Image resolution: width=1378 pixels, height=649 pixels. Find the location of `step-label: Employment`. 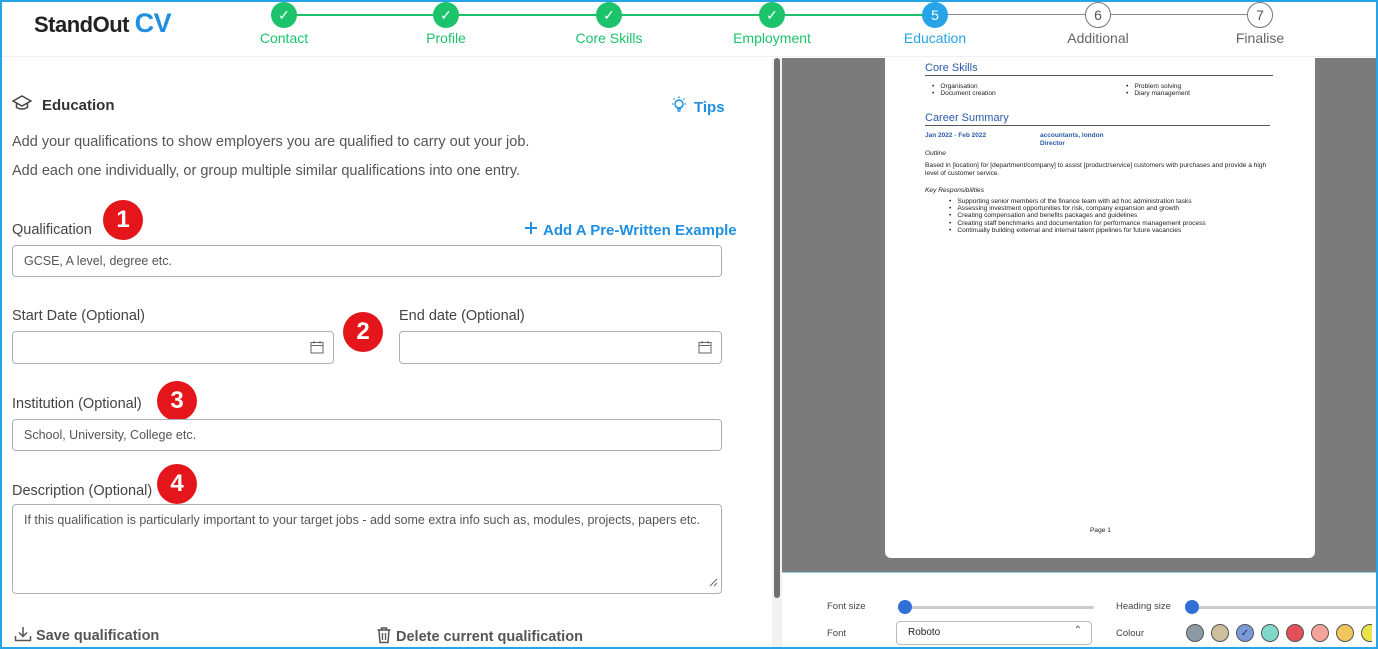

step-label: Employment is located at coordinates (772, 38).